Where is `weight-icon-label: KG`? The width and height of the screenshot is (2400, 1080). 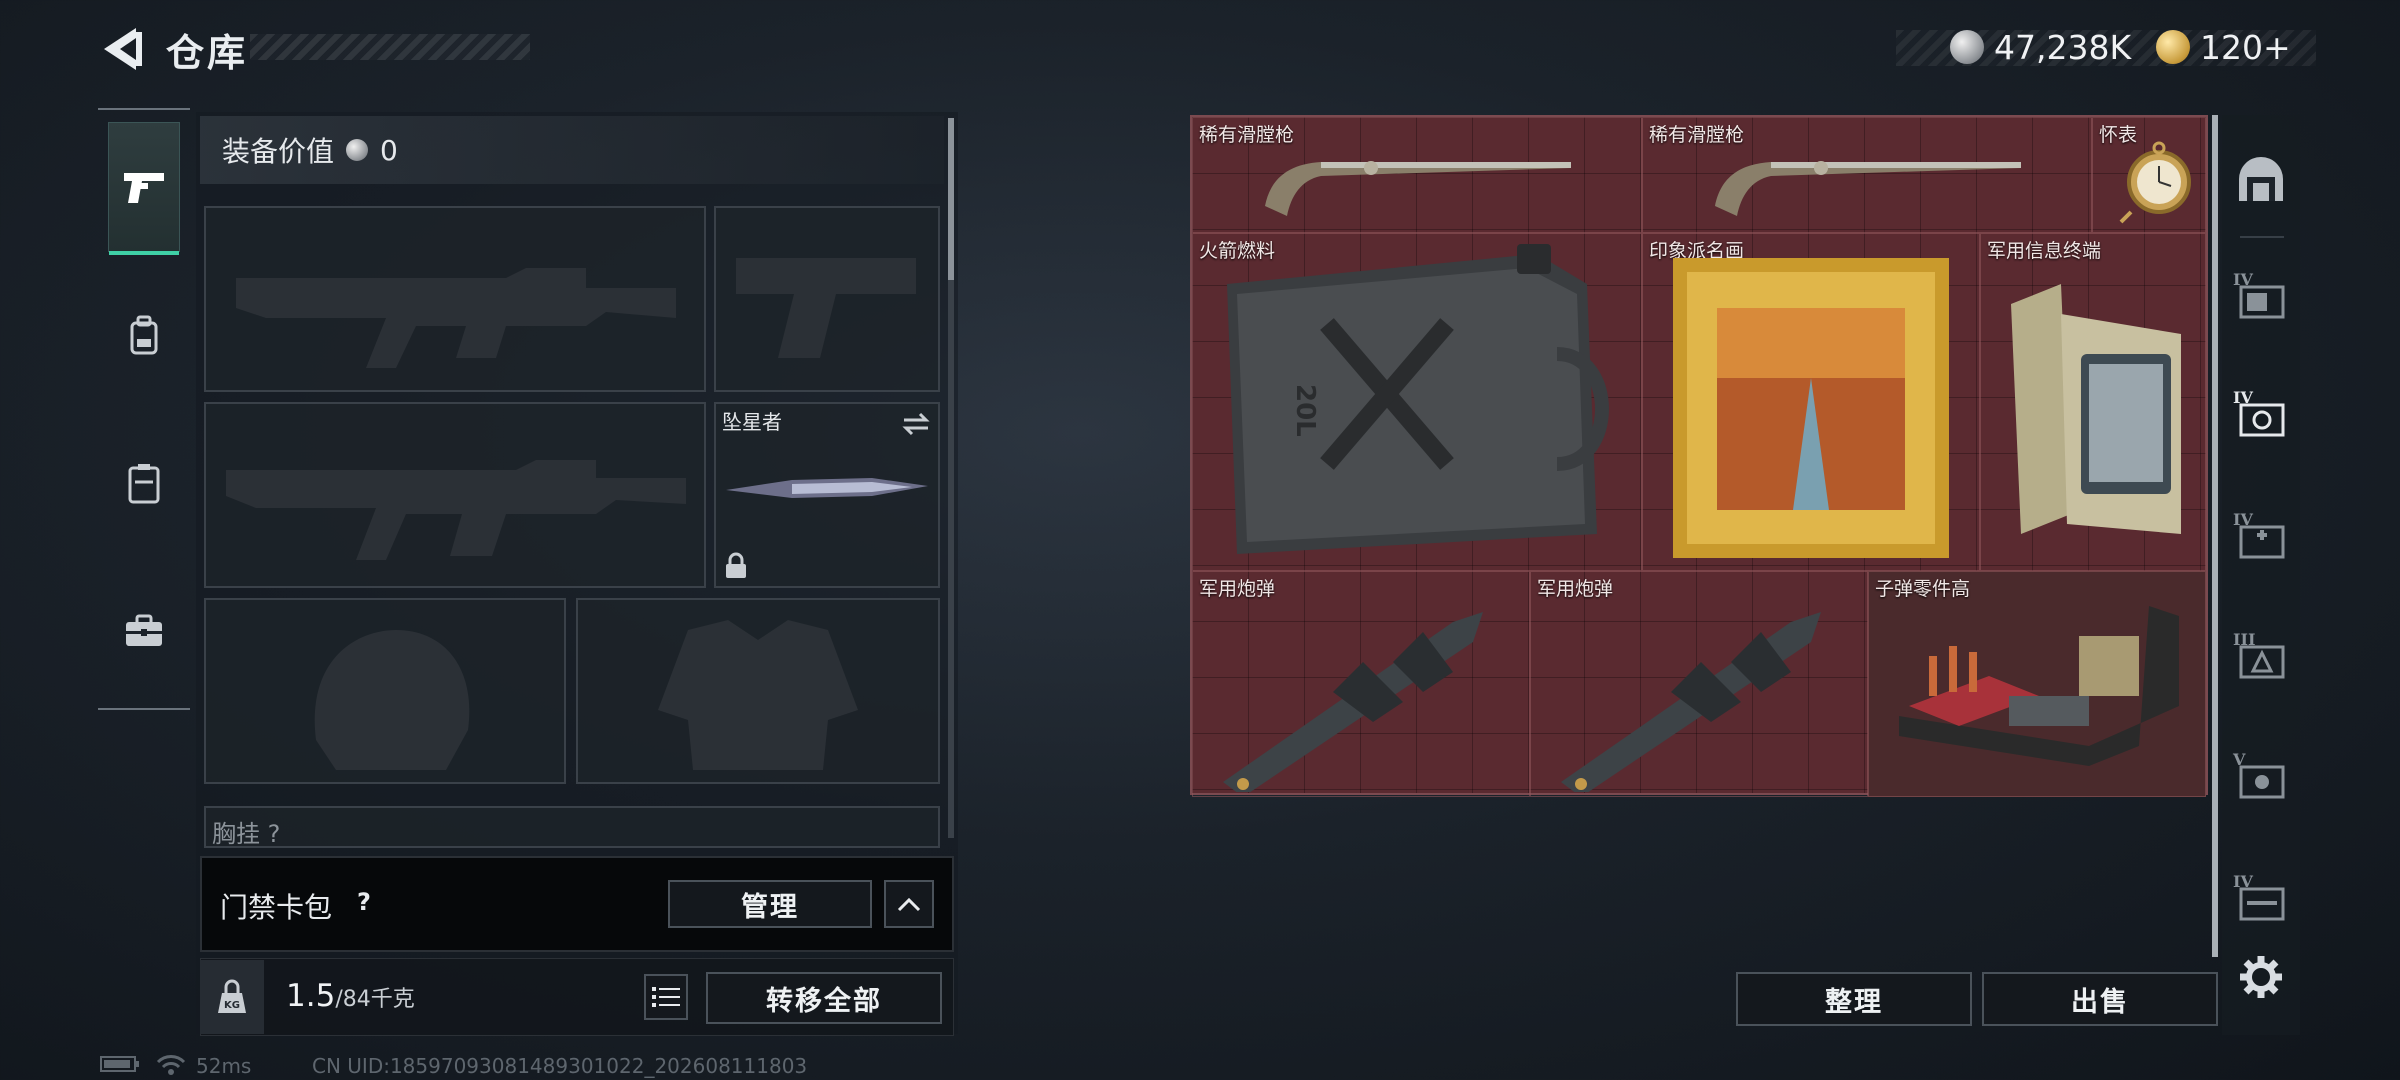 weight-icon-label: KG is located at coordinates (232, 1005).